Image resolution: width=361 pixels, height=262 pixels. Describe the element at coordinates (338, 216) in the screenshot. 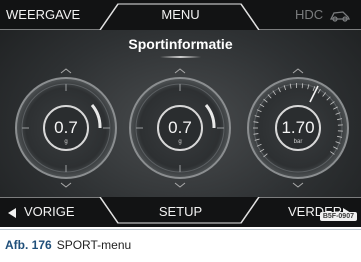

I see `image-code: B5F-0907` at that location.